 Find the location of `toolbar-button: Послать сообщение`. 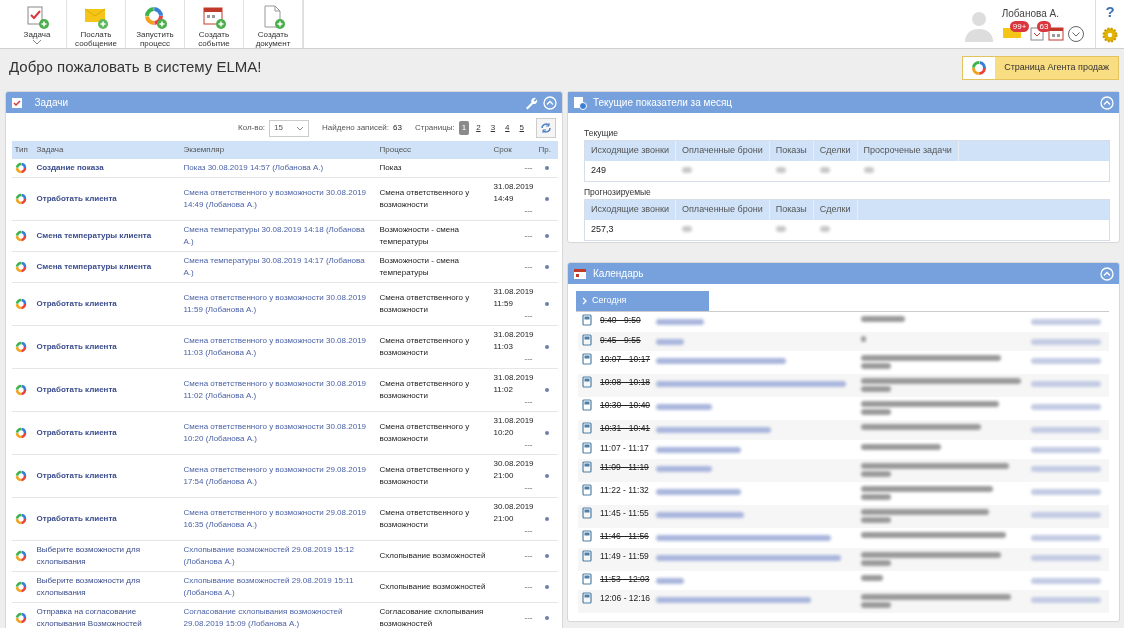

toolbar-button: Послать сообщение is located at coordinates (96, 24).